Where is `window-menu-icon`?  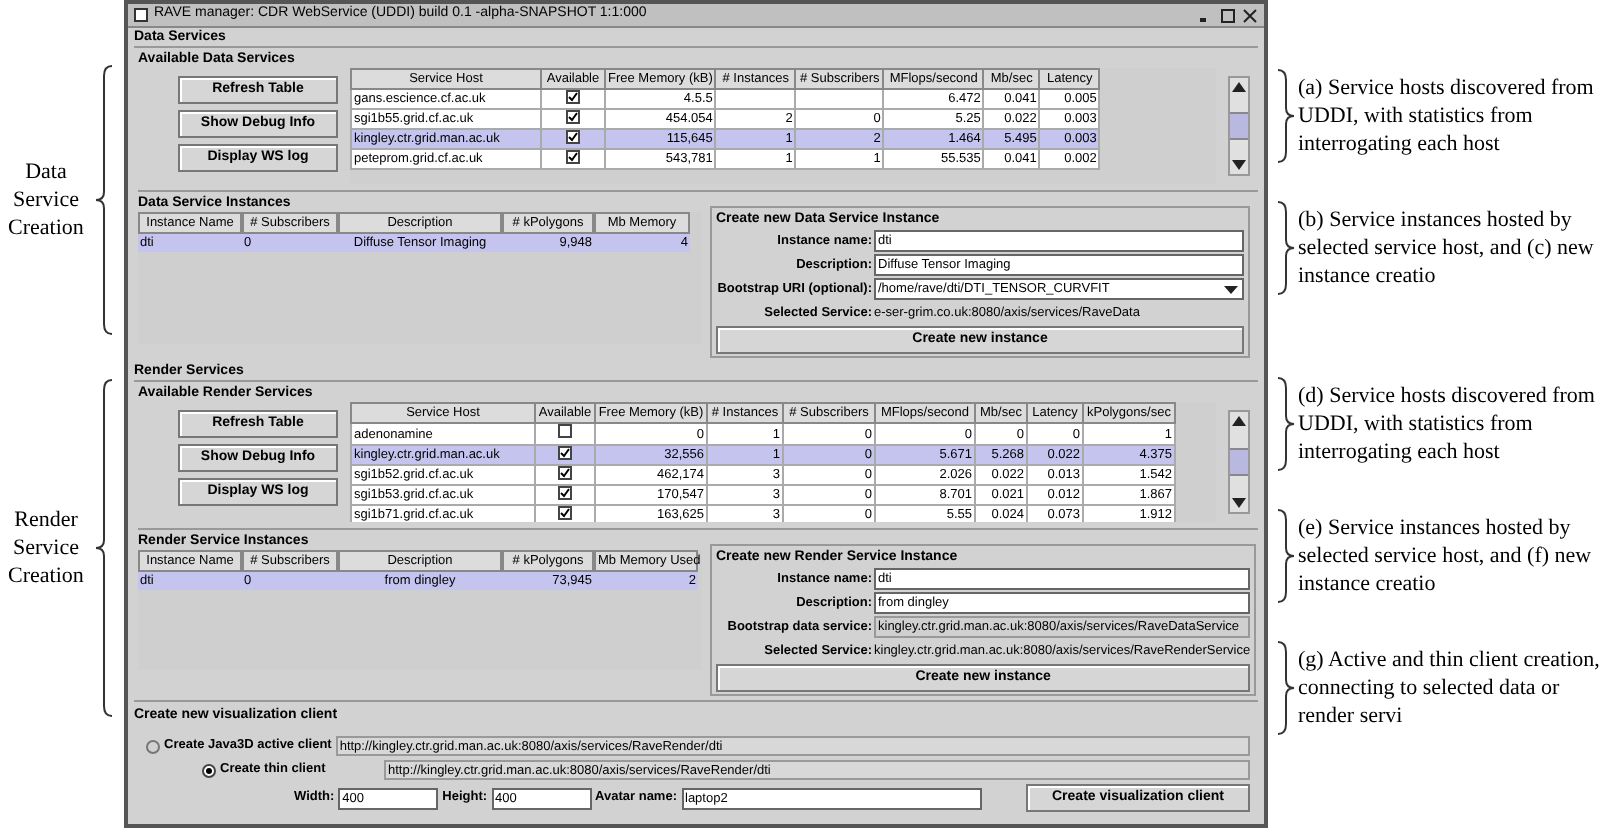 window-menu-icon is located at coordinates (141, 15).